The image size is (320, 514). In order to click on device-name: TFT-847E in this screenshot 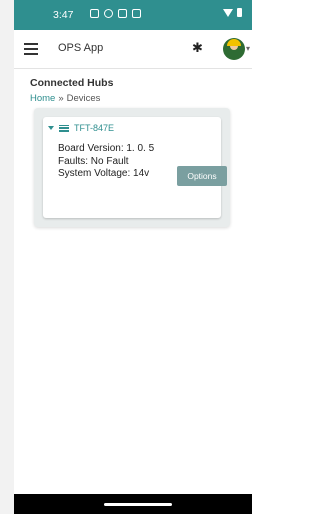, I will do `click(94, 128)`.